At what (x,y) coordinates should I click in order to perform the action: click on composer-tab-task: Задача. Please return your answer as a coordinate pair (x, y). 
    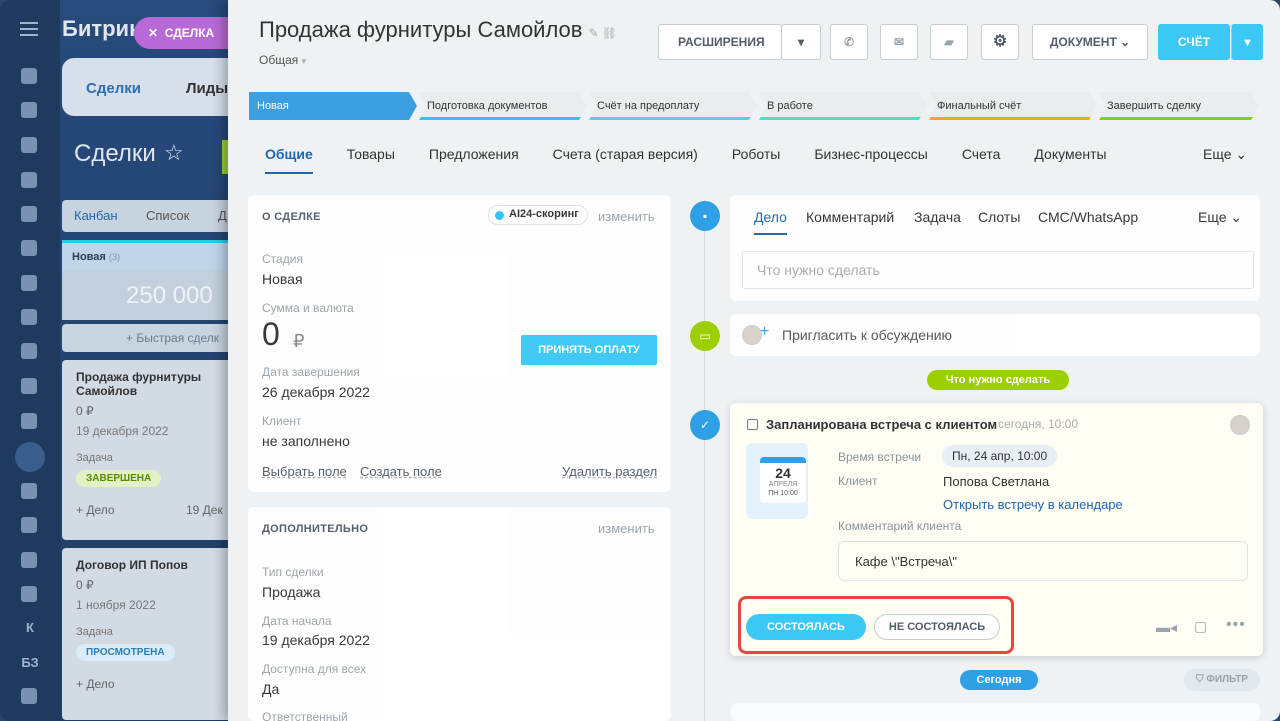
    Looking at the image, I should click on (937, 217).